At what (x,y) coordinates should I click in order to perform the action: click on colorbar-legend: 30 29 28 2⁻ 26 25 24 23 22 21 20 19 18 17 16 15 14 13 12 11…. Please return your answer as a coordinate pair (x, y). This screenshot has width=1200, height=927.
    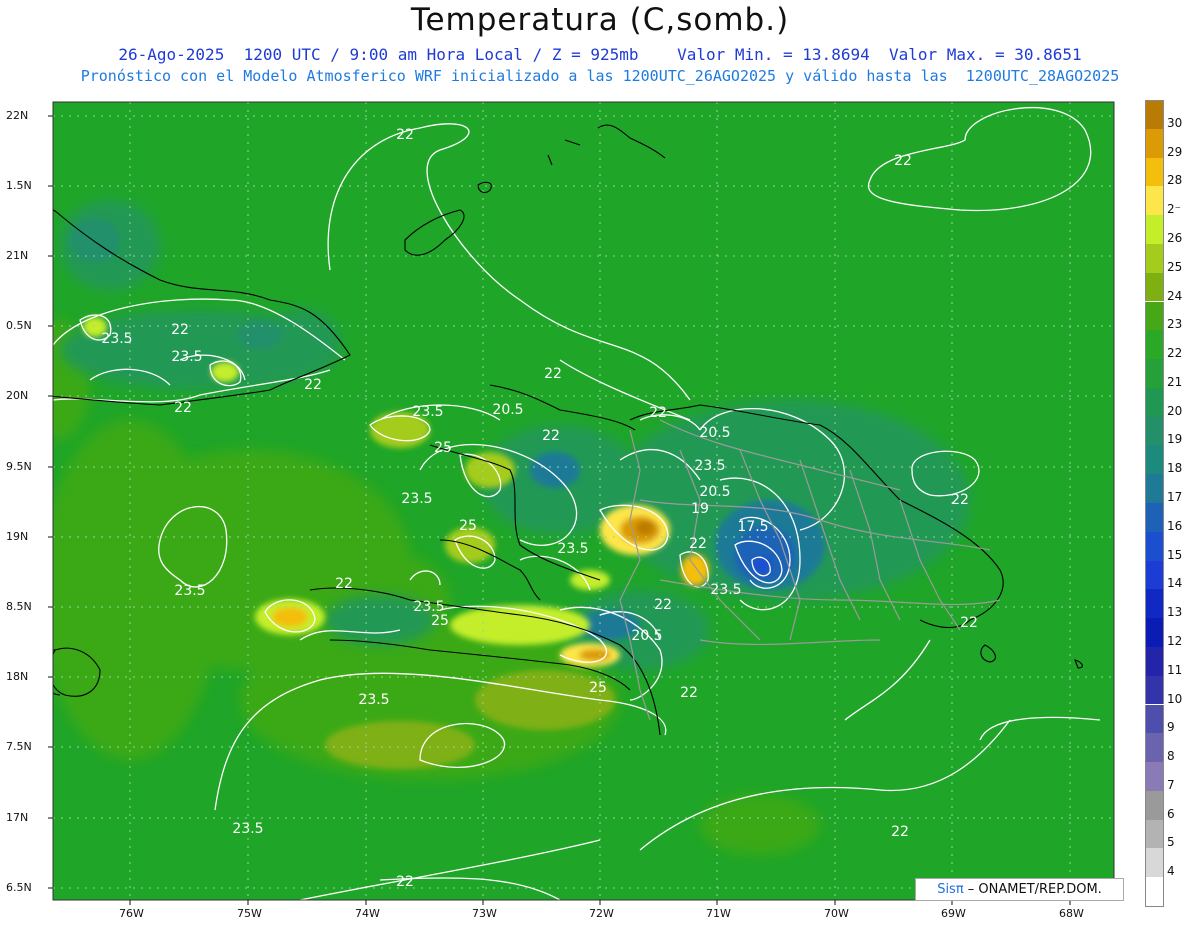
    Looking at the image, I should click on (1167, 503).